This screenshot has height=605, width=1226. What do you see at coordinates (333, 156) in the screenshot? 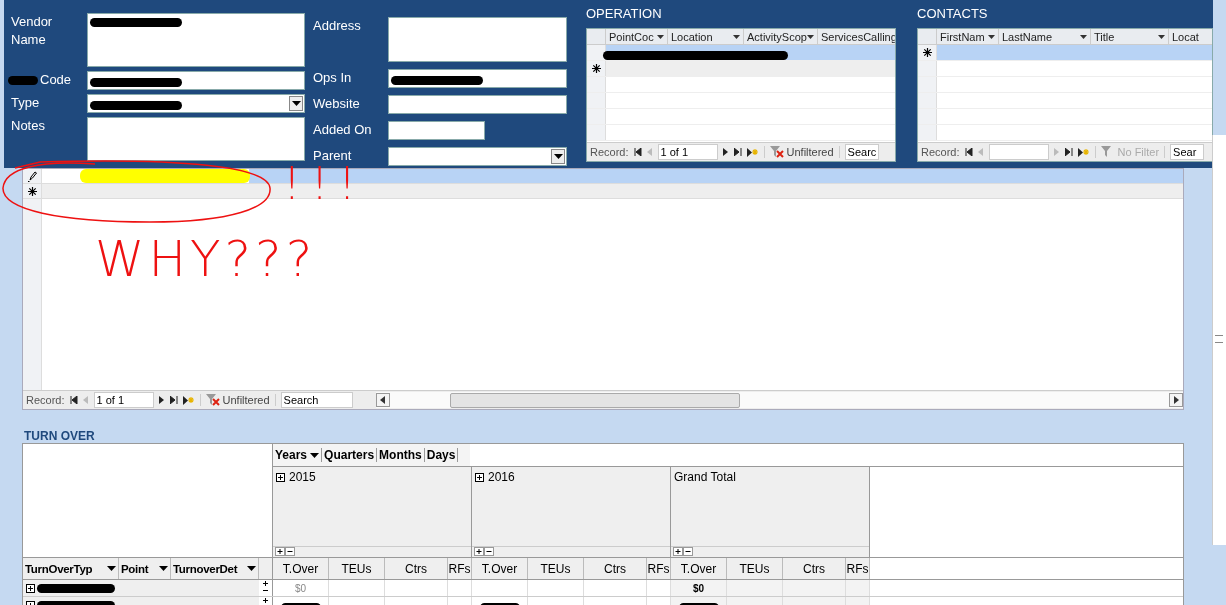
I see `field-label: Parent` at bounding box center [333, 156].